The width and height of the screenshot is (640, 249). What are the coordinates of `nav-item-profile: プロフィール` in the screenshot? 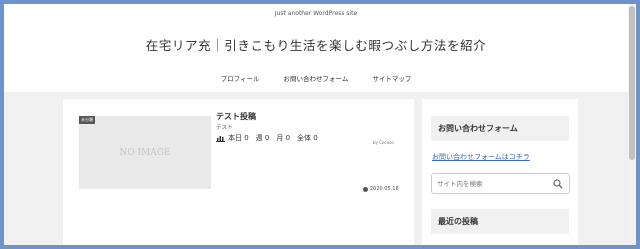 It's located at (240, 78).